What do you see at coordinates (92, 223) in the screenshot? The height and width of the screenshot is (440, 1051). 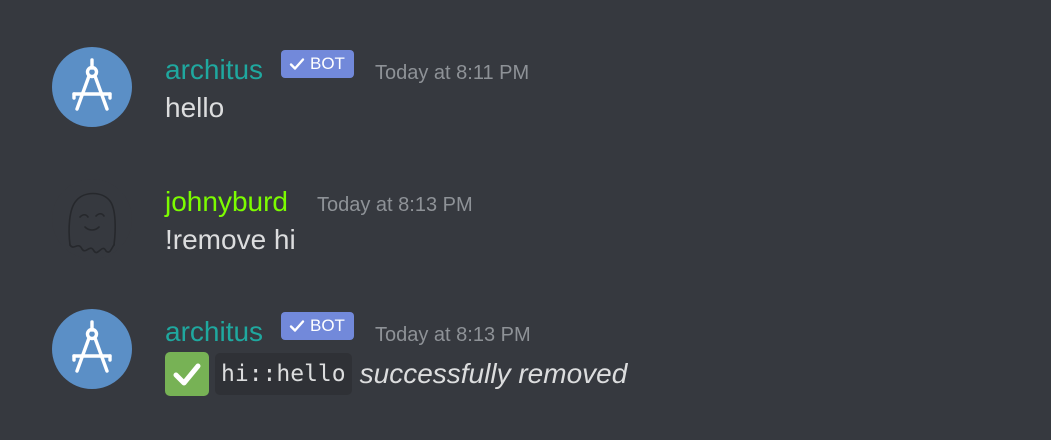 I see `ghost-sketch-icon` at bounding box center [92, 223].